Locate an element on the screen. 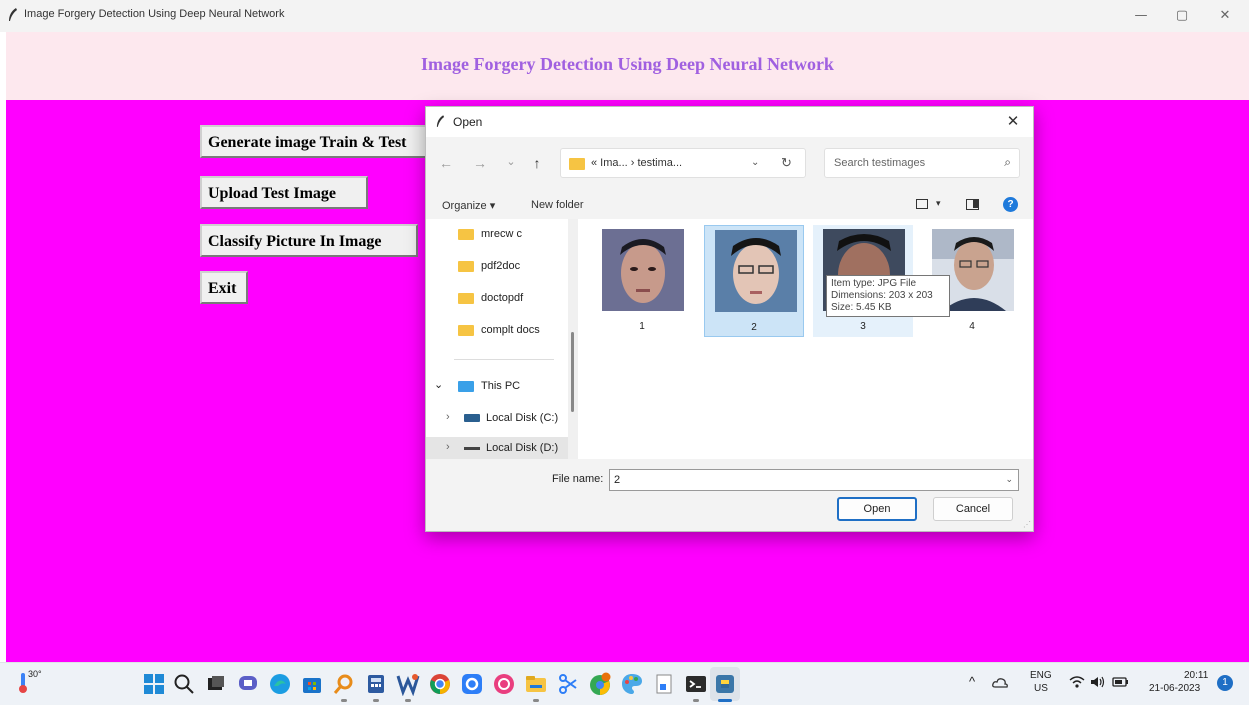  weather-widget: 30° is located at coordinates (33, 684).